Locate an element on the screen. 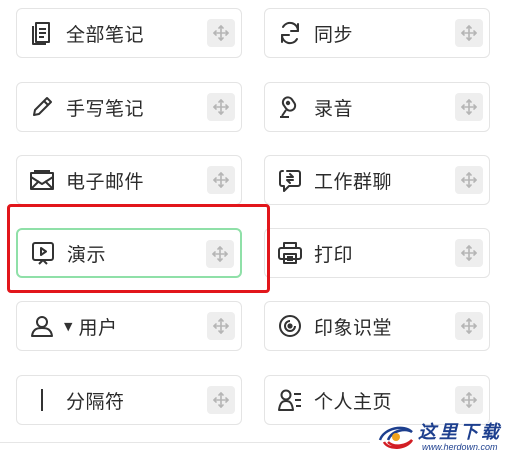 This screenshot has width=505, height=455. tile-handwriting: 手写笔记 is located at coordinates (129, 107).